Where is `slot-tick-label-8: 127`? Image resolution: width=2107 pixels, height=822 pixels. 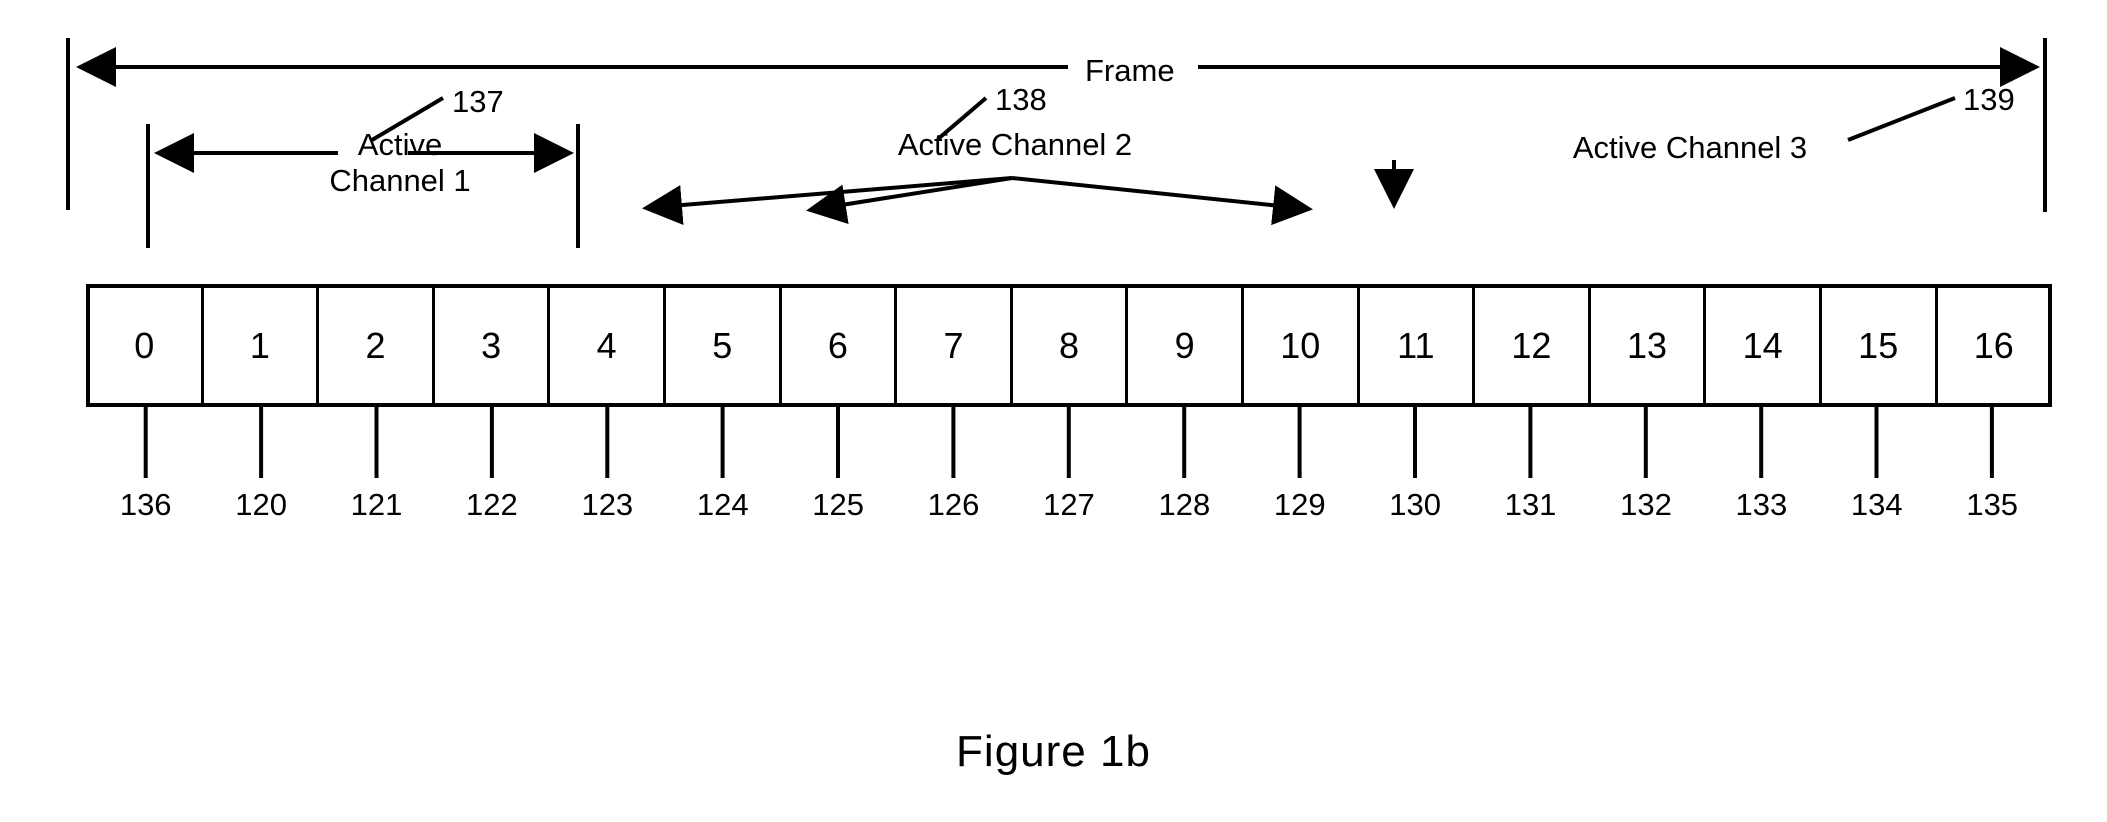
slot-tick-label-8: 127 is located at coordinates (1069, 504).